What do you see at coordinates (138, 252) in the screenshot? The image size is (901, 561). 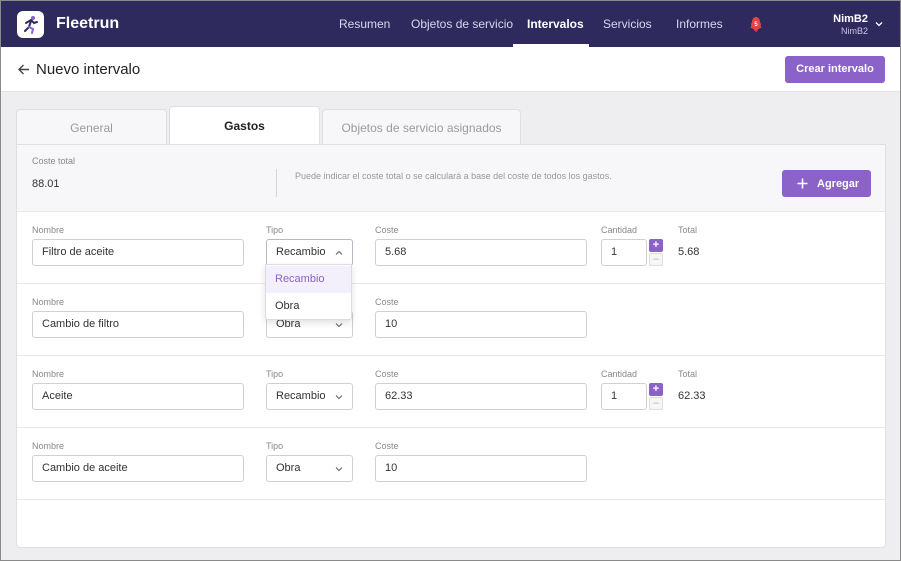 I see `expense-name-input: Filtro de aceite` at bounding box center [138, 252].